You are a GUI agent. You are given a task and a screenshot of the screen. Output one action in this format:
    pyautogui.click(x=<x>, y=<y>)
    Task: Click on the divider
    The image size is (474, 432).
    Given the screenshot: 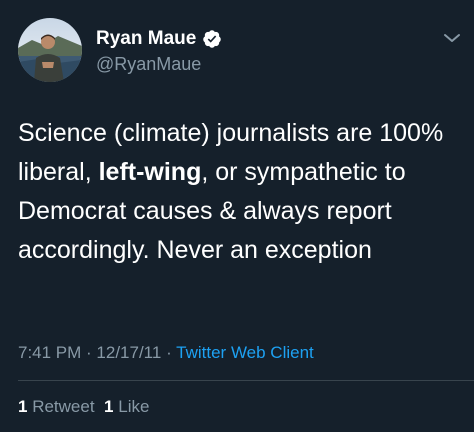 What is the action you would take?
    pyautogui.click(x=246, y=380)
    